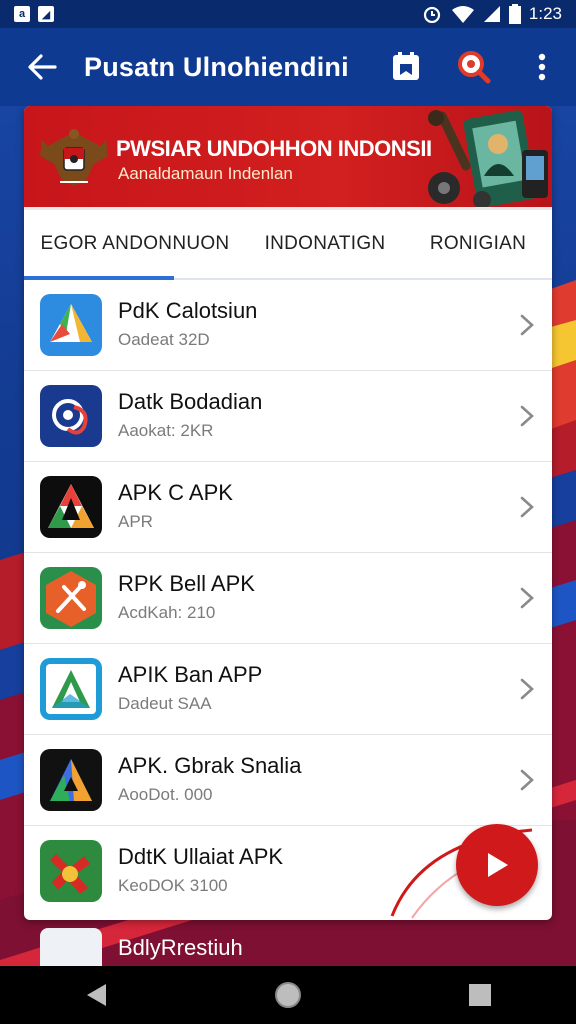  What do you see at coordinates (462, 14) in the screenshot?
I see `wifi-icon` at bounding box center [462, 14].